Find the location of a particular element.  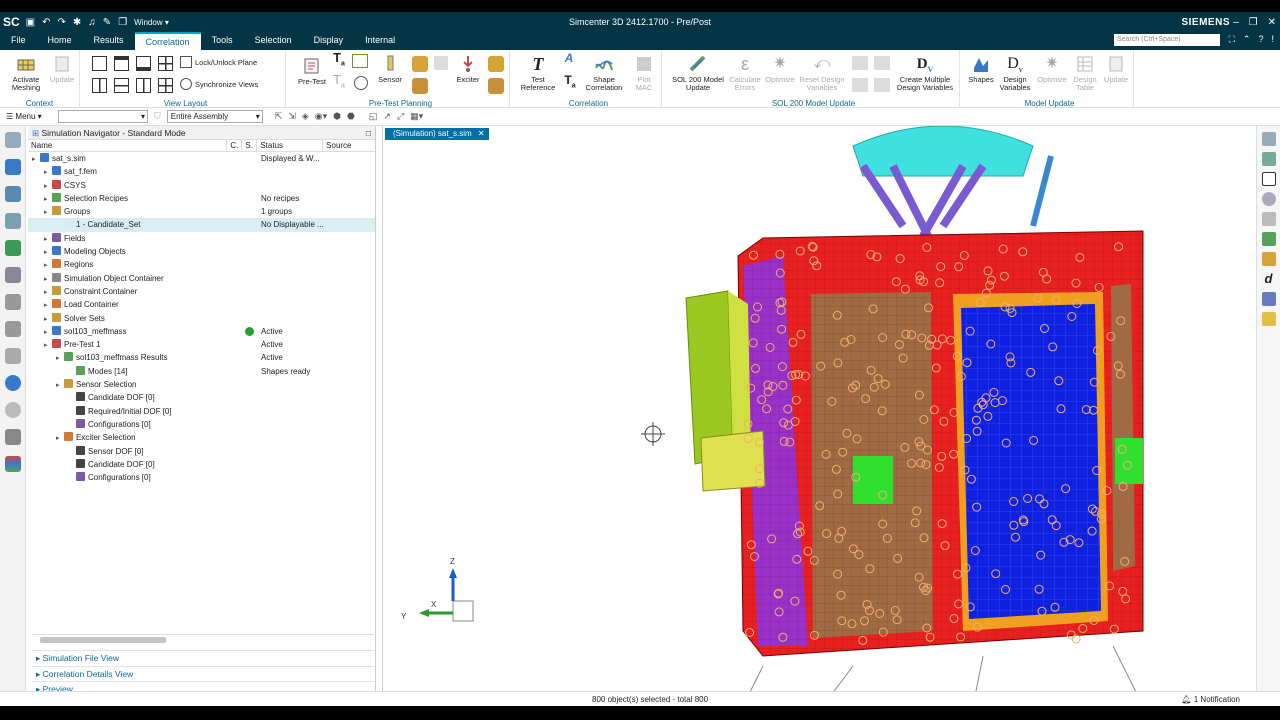

panel-correlation-details-view: ▸ Correlation Details View is located at coordinates (203, 673).